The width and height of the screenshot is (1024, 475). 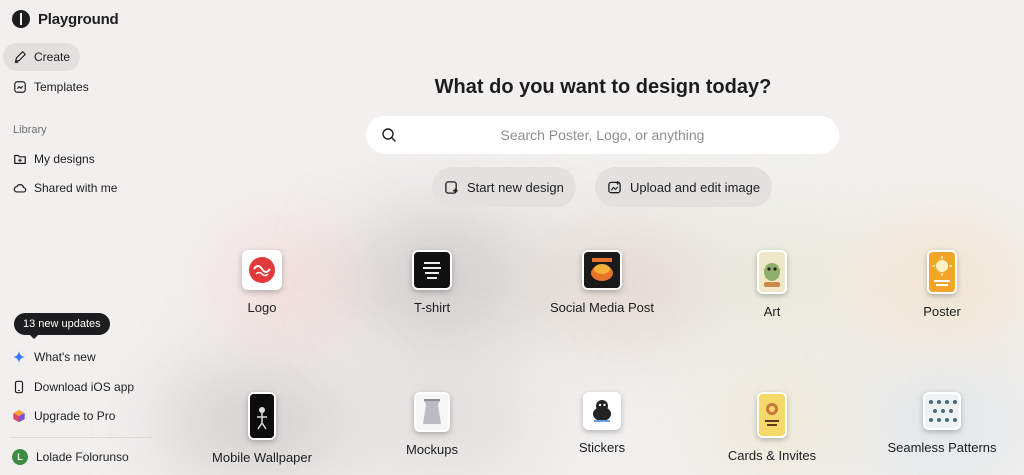 What do you see at coordinates (942, 311) in the screenshot?
I see `category-label: Poster` at bounding box center [942, 311].